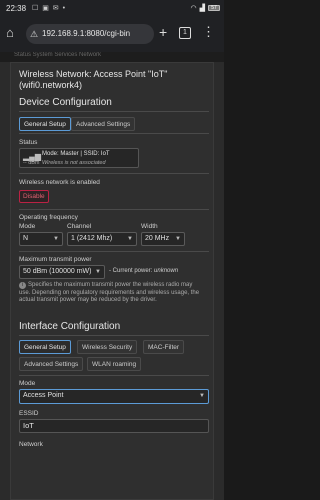 This screenshot has height=500, width=320. Describe the element at coordinates (51, 85) in the screenshot. I see `modal-title-line2: (wifi0.network4)` at that location.